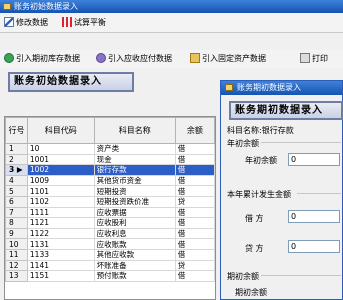  What do you see at coordinates (60, 191) in the screenshot?
I see `account-code-cell: 1101` at bounding box center [60, 191].